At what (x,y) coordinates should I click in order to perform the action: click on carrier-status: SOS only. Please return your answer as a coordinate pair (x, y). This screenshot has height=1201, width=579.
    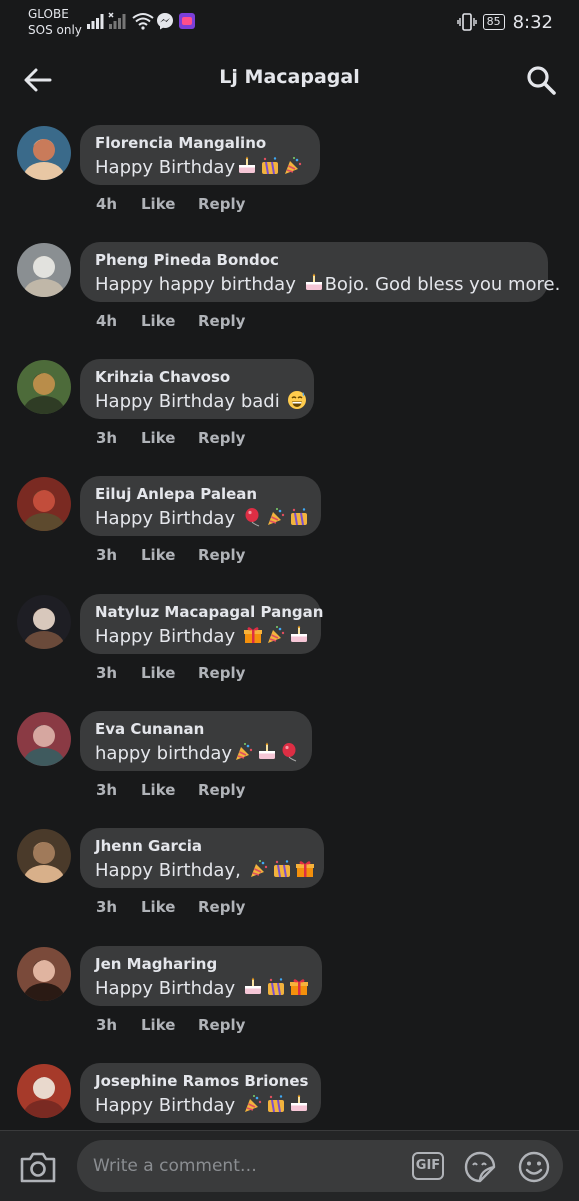
    Looking at the image, I should click on (55, 30).